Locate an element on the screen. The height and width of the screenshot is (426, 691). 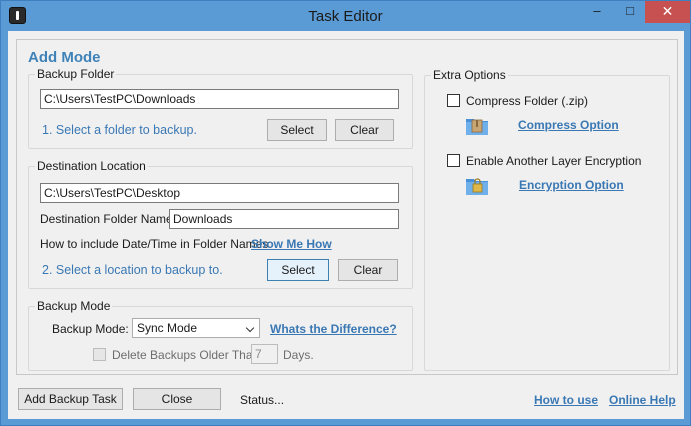
show-me-how-link: Show Me How is located at coordinates (291, 244).